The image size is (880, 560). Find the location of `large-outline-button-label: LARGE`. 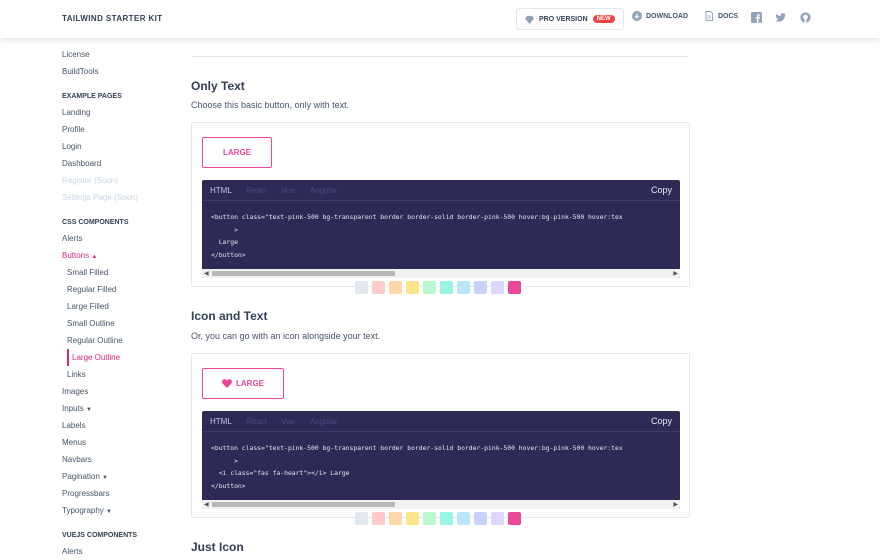

large-outline-button-label: LARGE is located at coordinates (237, 152).